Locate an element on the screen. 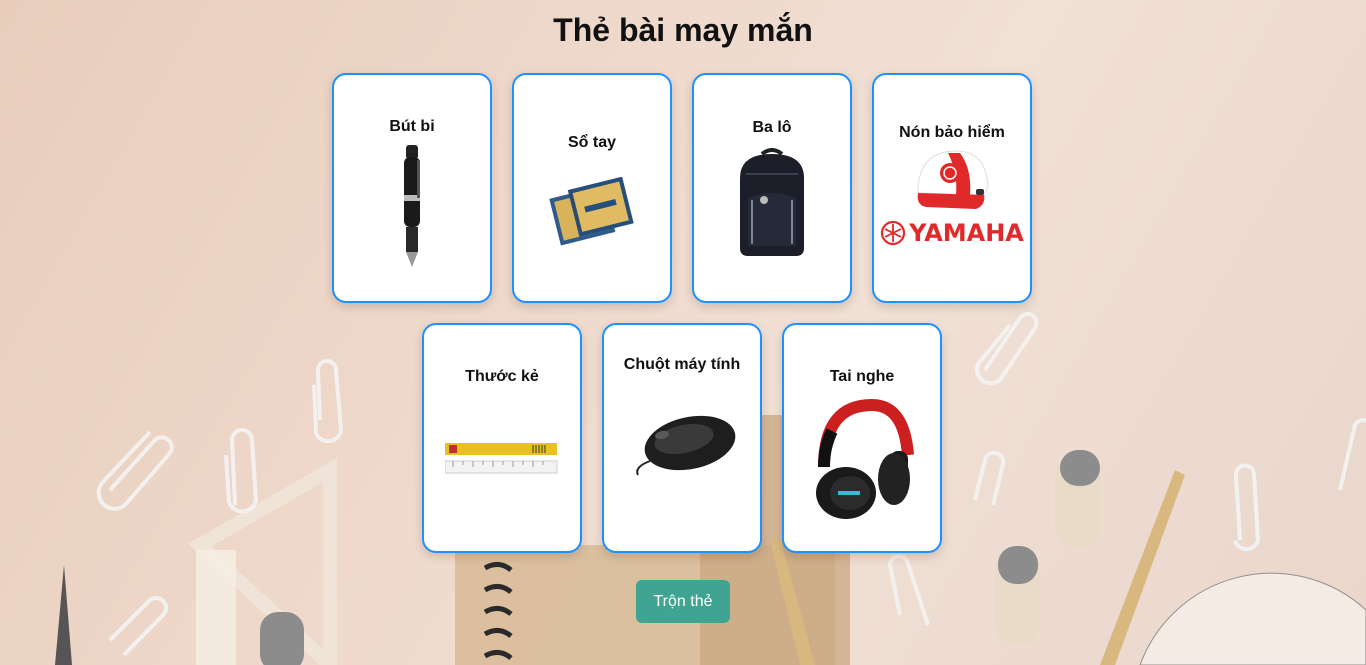 This screenshot has width=1366, height=665. brand-text: YAMAHA is located at coordinates (966, 233).